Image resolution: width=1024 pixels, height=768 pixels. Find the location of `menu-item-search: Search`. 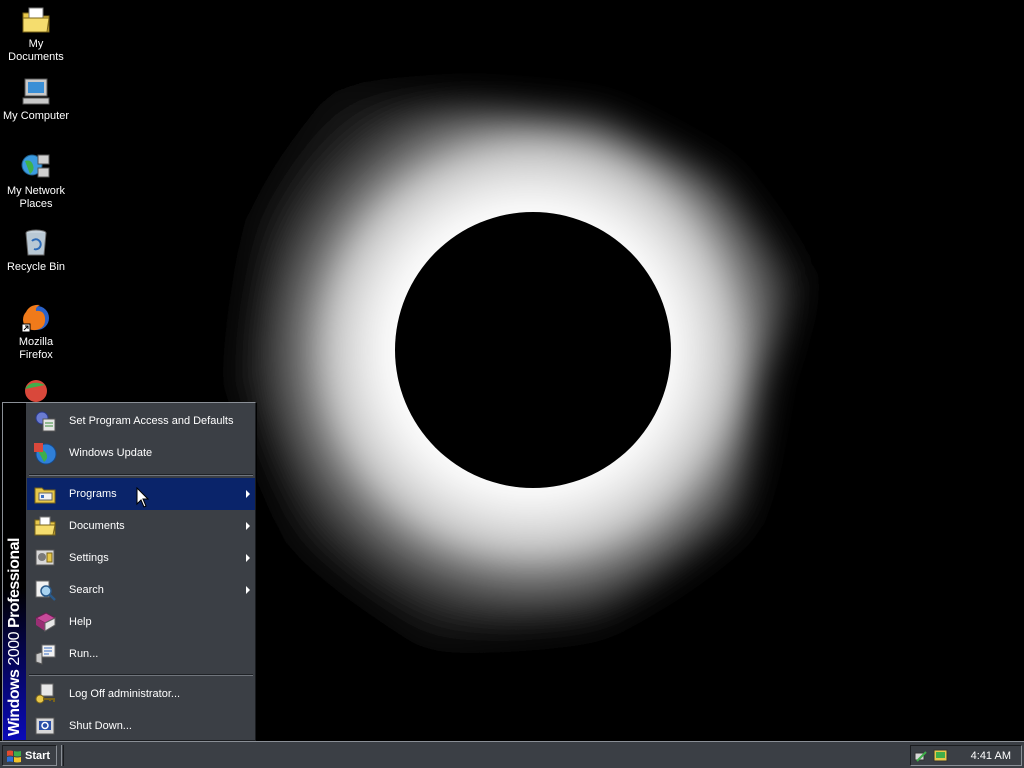

menu-item-search: Search is located at coordinates (141, 590).